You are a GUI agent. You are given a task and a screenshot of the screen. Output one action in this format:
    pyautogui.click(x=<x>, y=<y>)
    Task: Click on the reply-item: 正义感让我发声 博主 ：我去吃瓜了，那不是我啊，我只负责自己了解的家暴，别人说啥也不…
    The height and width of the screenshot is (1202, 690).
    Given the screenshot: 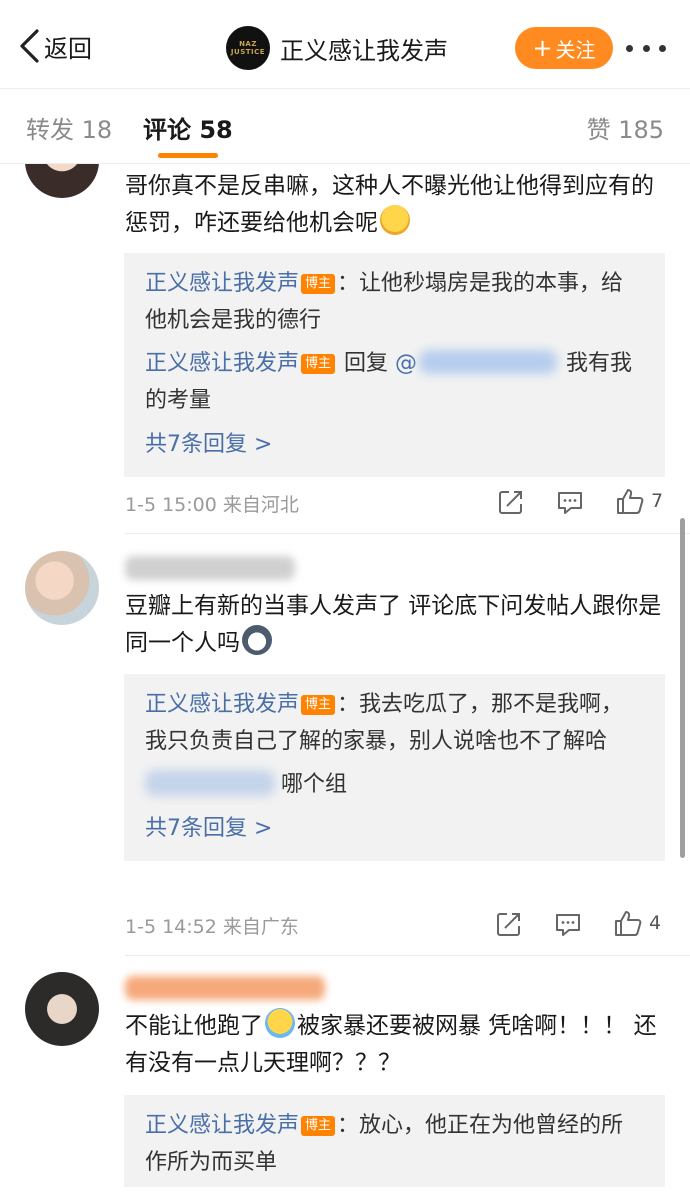 What is the action you would take?
    pyautogui.click(x=395, y=723)
    